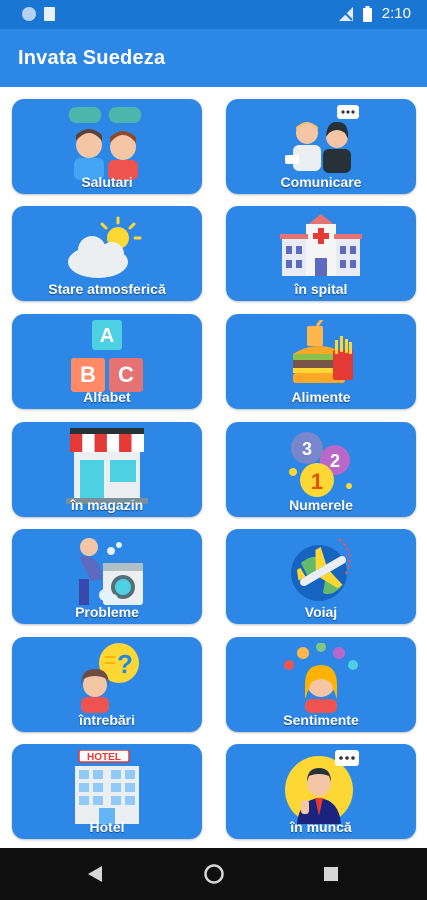  I want to click on recents-icon, so click(331, 874).